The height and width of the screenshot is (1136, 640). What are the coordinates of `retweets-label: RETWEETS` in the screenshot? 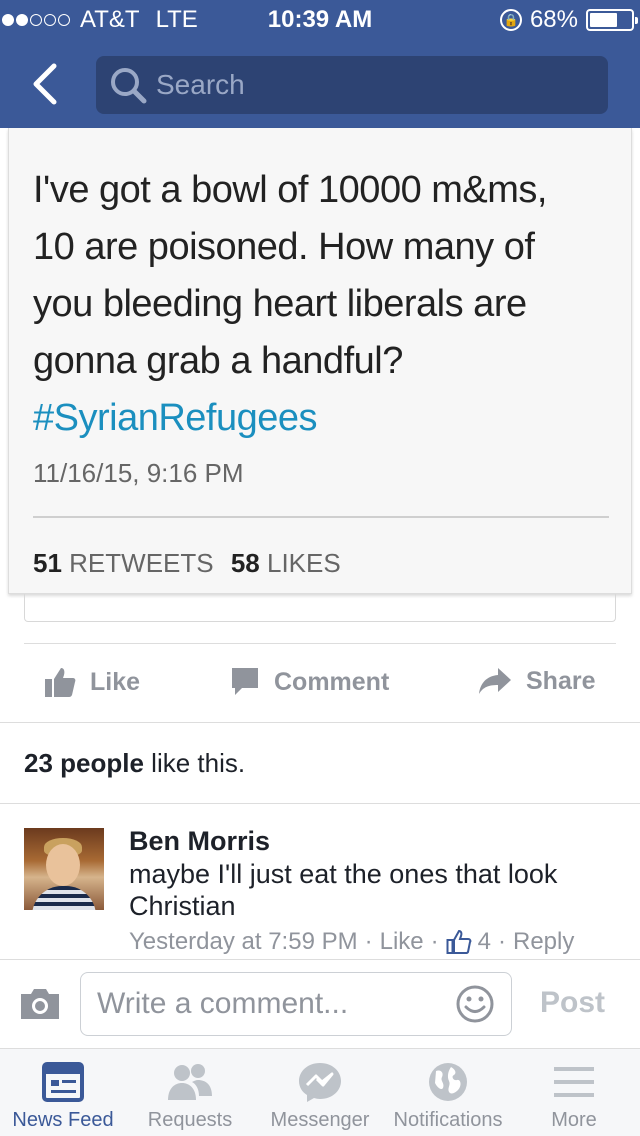 It's located at (141, 563).